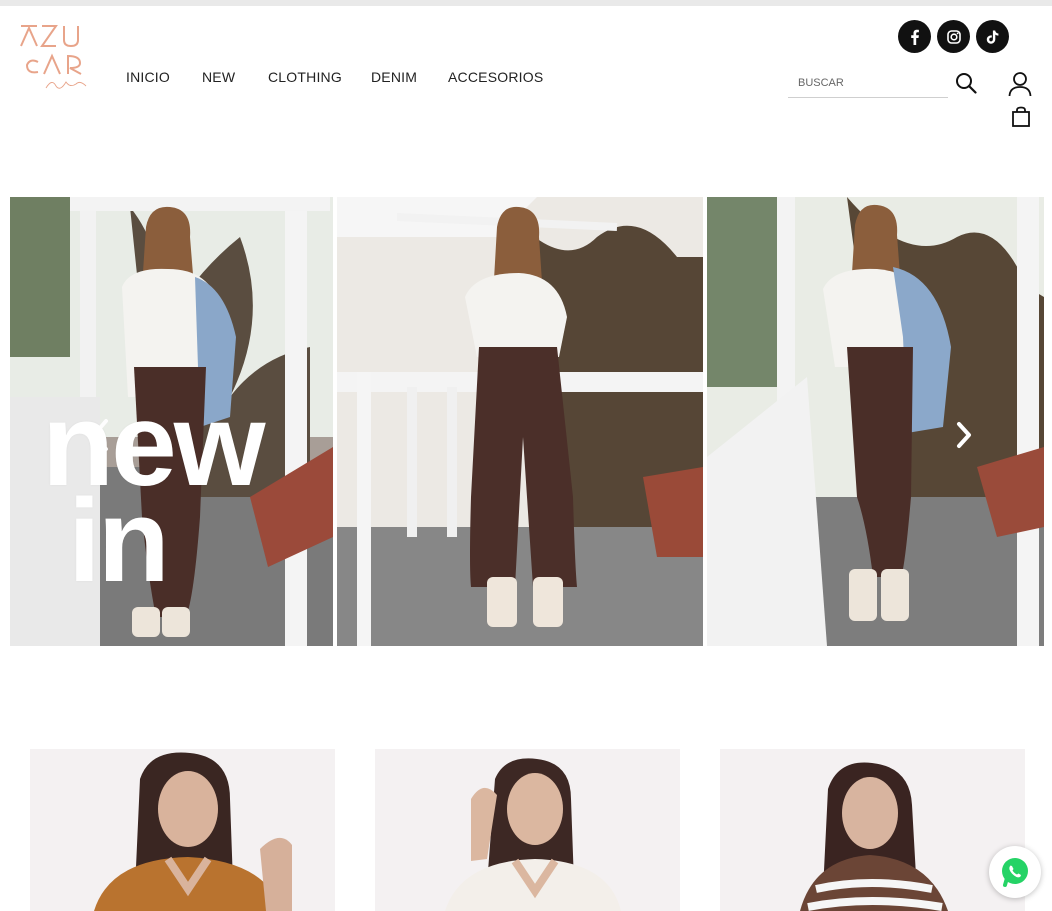  What do you see at coordinates (1021, 117) in the screenshot?
I see `shopping-bag-icon` at bounding box center [1021, 117].